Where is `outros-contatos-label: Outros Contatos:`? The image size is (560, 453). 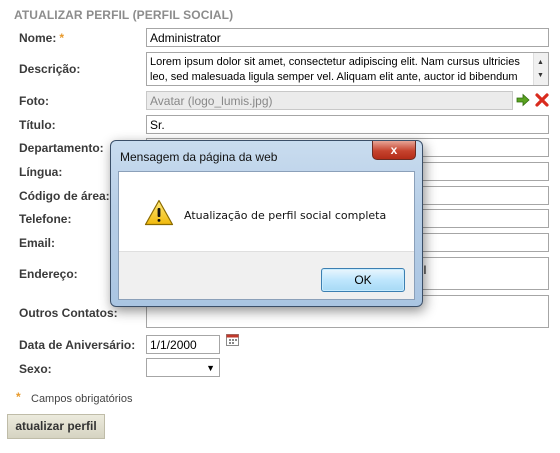 outros-contatos-label: Outros Contatos: is located at coordinates (68, 313).